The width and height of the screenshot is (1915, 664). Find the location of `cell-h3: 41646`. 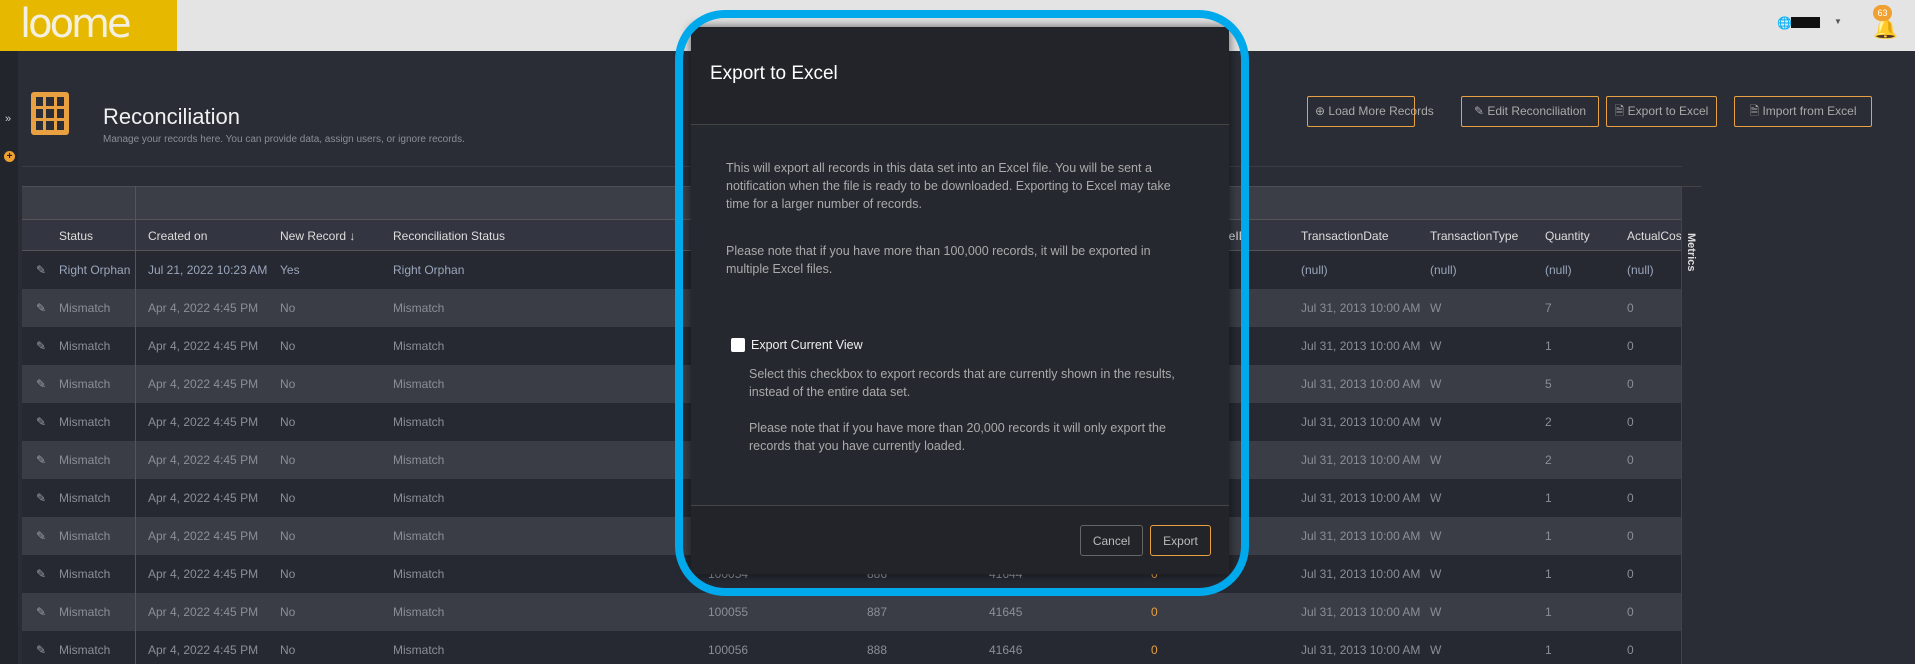

cell-h3: 41646 is located at coordinates (1006, 650).